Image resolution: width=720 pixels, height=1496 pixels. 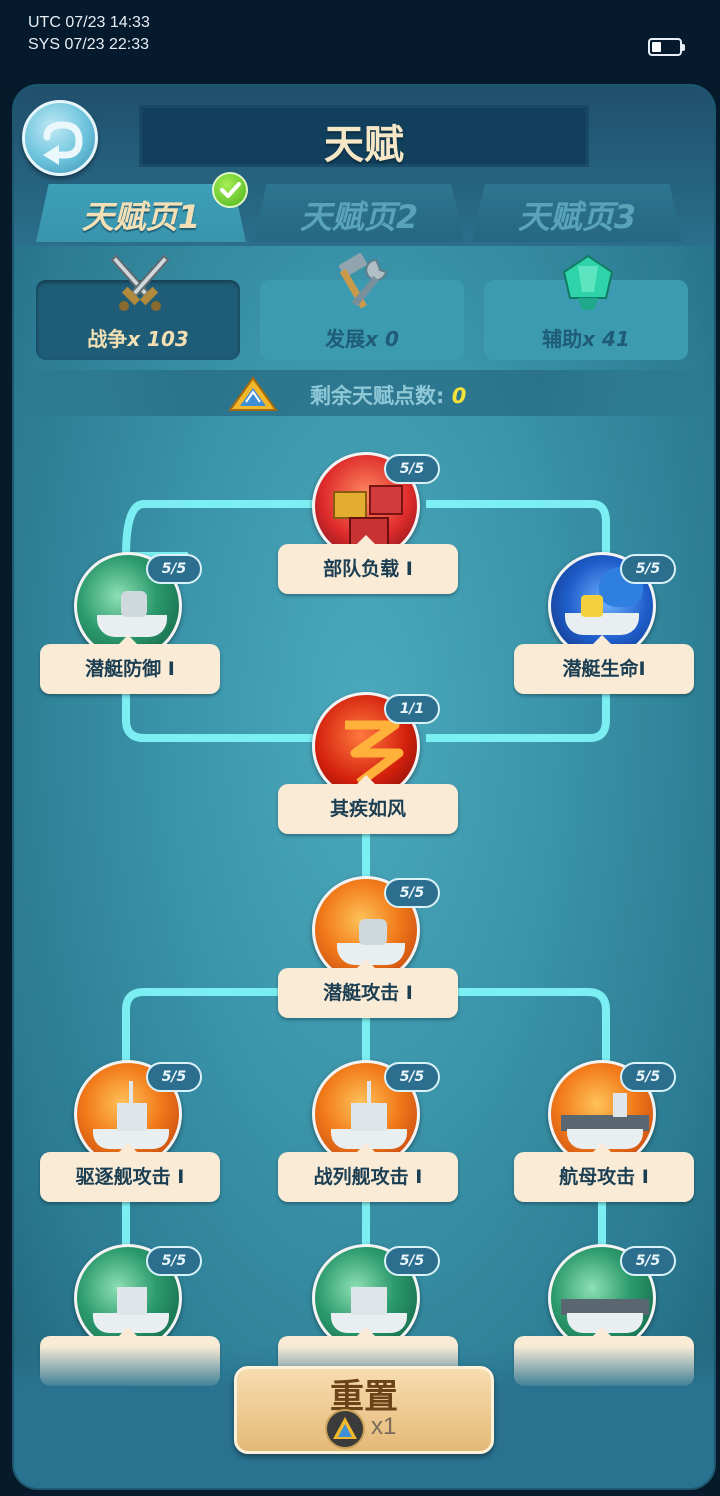 I want to click on status-bar: UTC 07/23 14:33 SYS 07/23 22:33, so click(x=360, y=41).